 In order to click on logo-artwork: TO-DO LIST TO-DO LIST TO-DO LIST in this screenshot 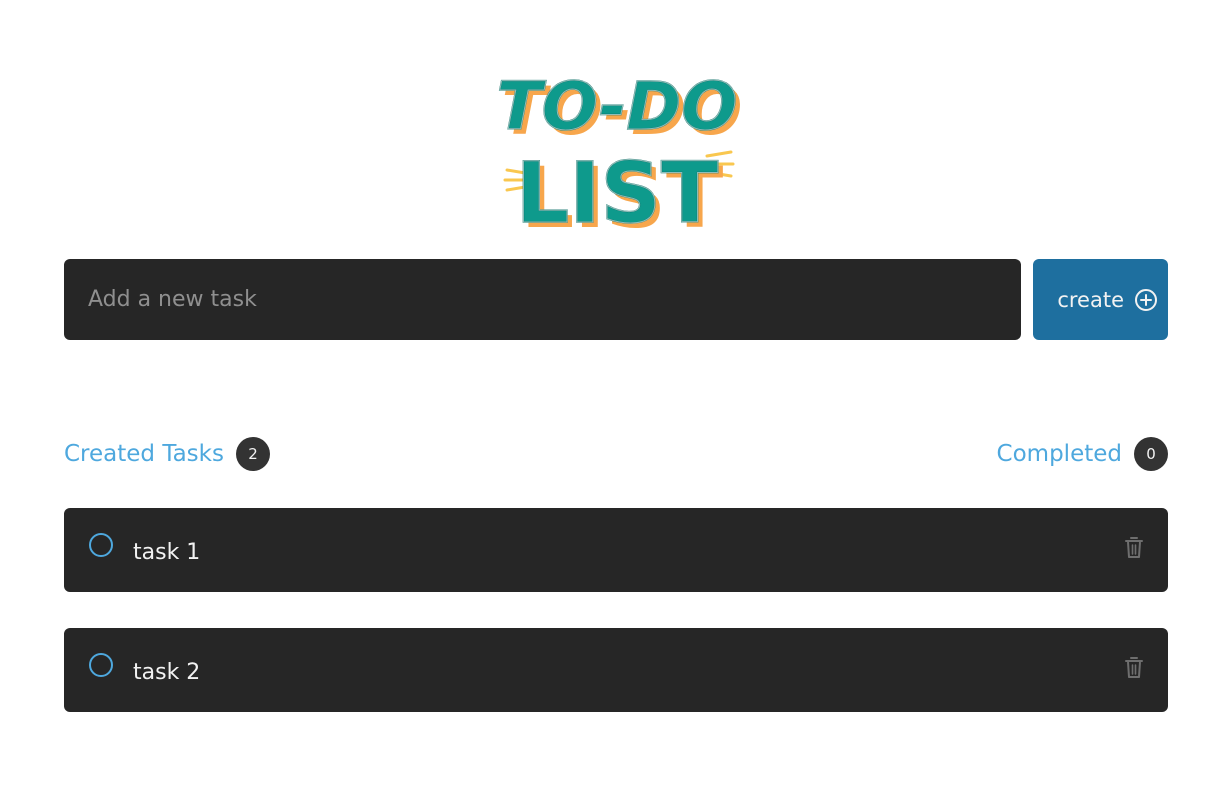, I will do `click(618, 155)`.